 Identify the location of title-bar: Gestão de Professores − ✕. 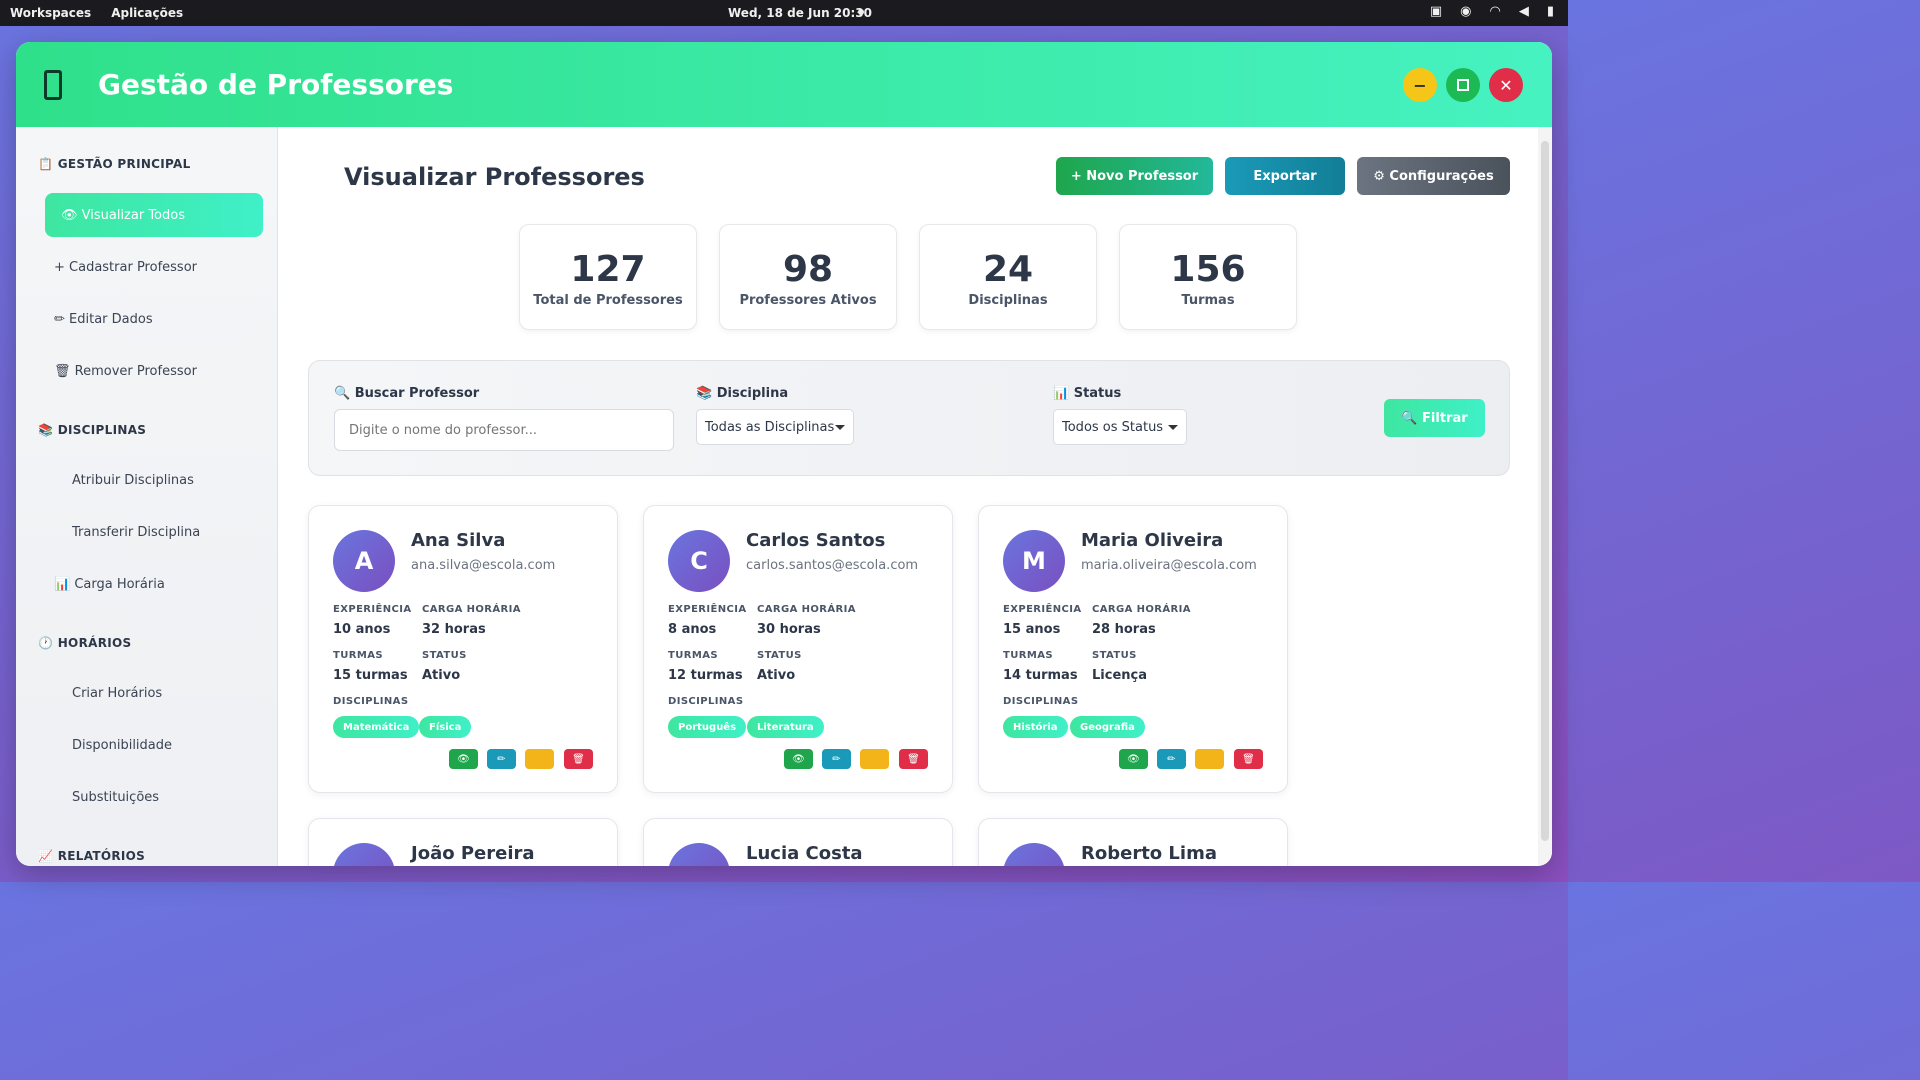
(784, 84).